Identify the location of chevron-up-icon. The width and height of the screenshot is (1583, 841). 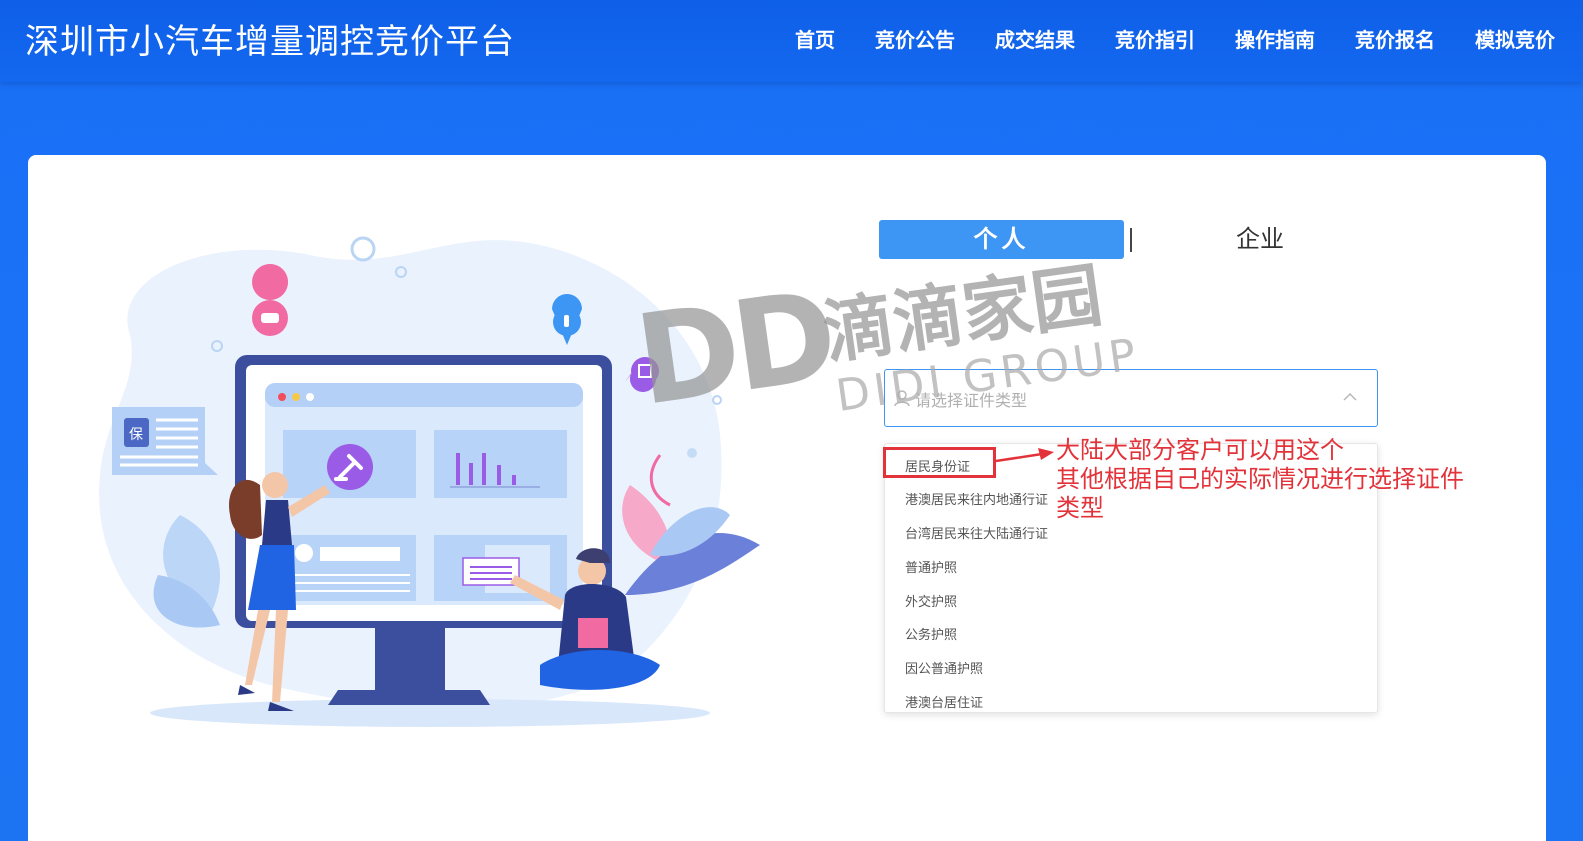
(1350, 397).